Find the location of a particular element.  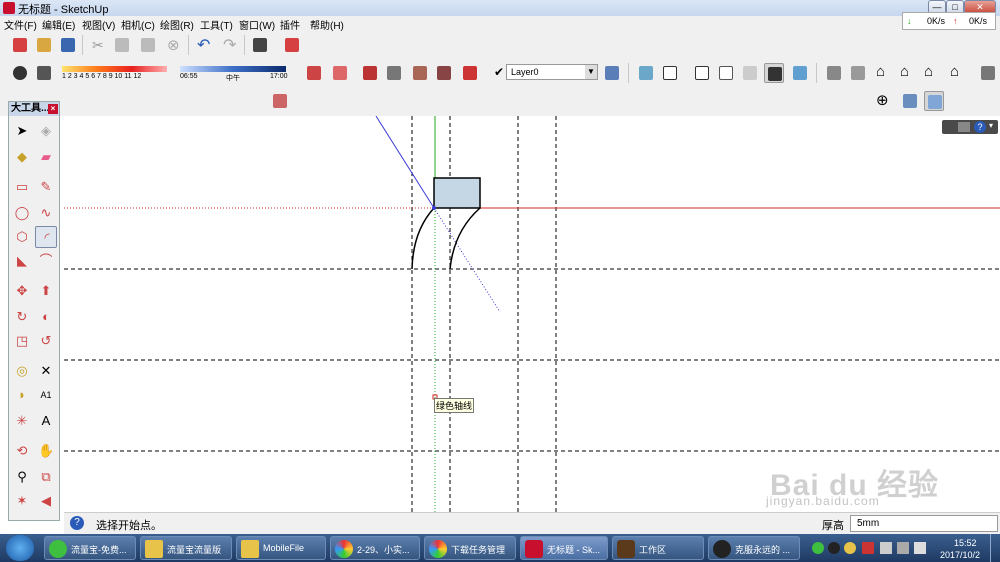

measurement-input: 5mm is located at coordinates (924, 523).